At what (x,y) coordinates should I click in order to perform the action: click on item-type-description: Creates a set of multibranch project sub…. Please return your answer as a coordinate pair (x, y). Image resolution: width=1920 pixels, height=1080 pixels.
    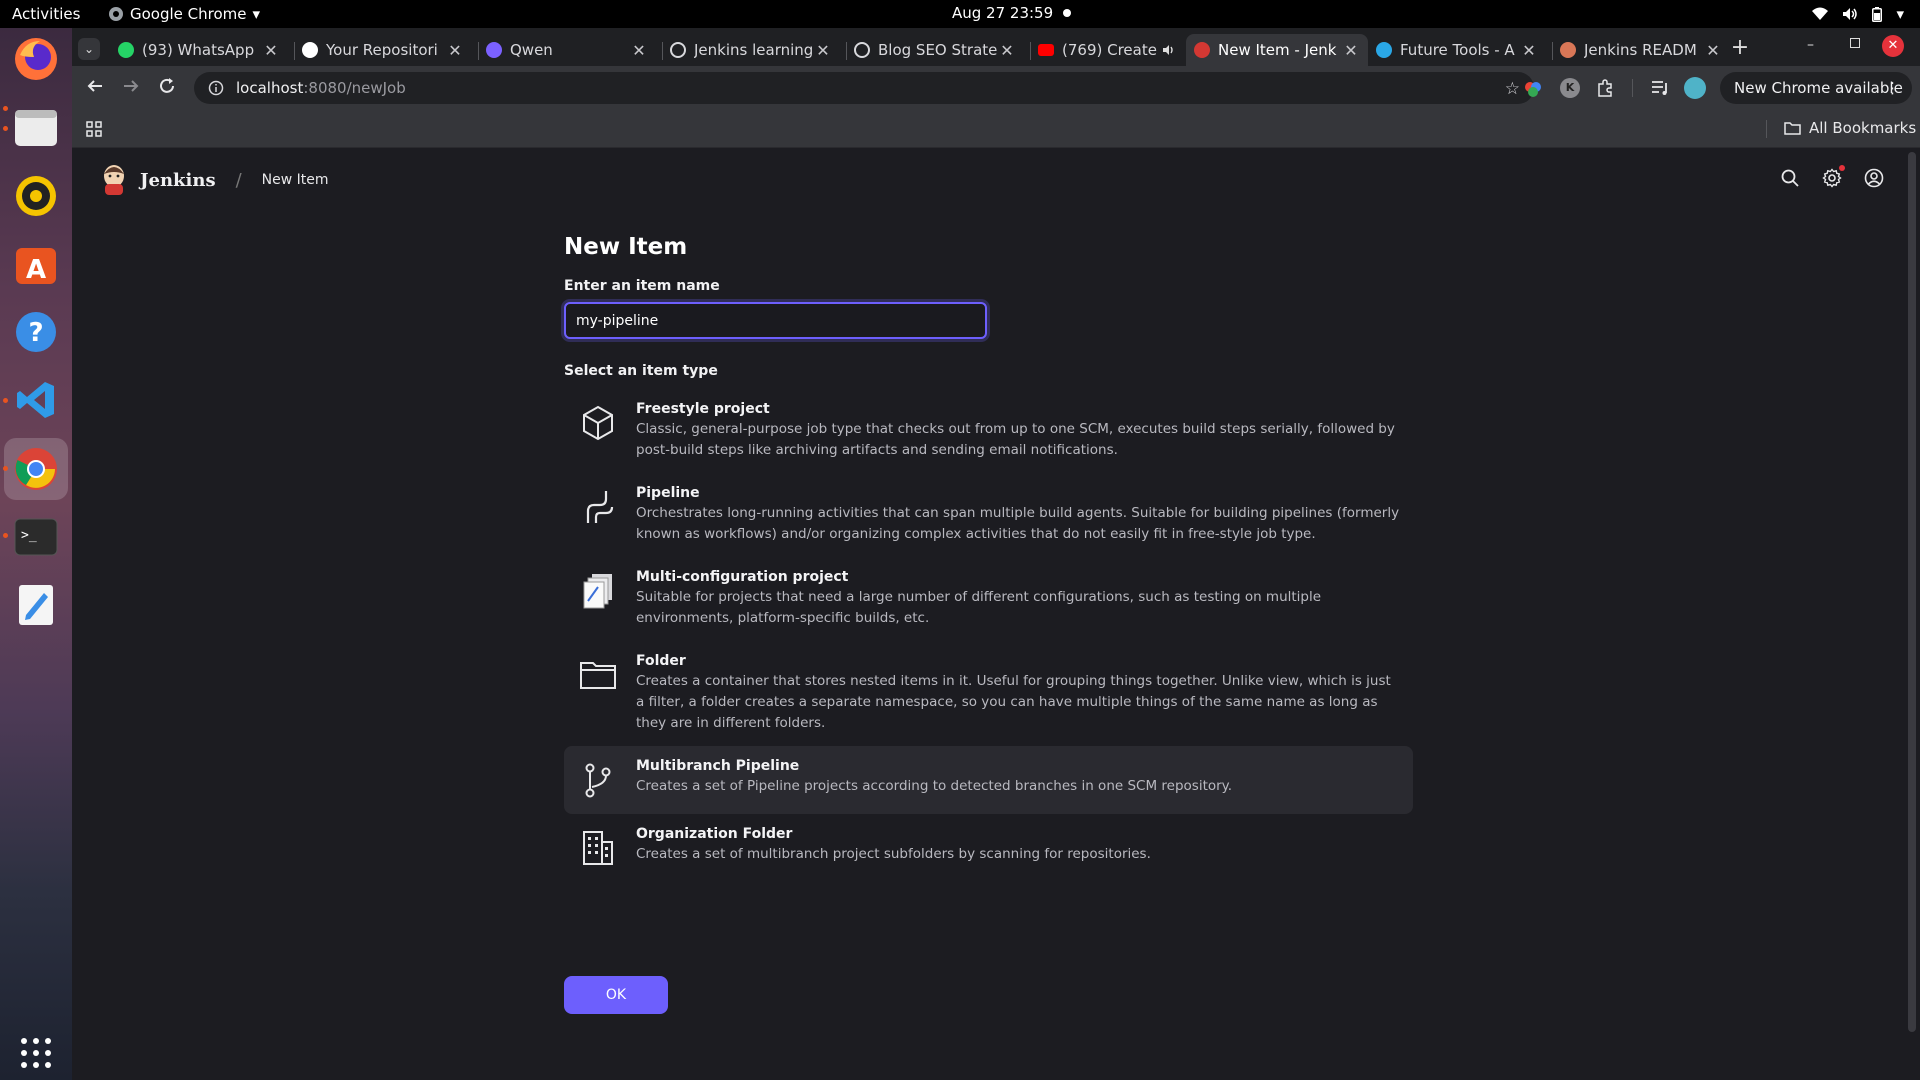
    Looking at the image, I should click on (893, 854).